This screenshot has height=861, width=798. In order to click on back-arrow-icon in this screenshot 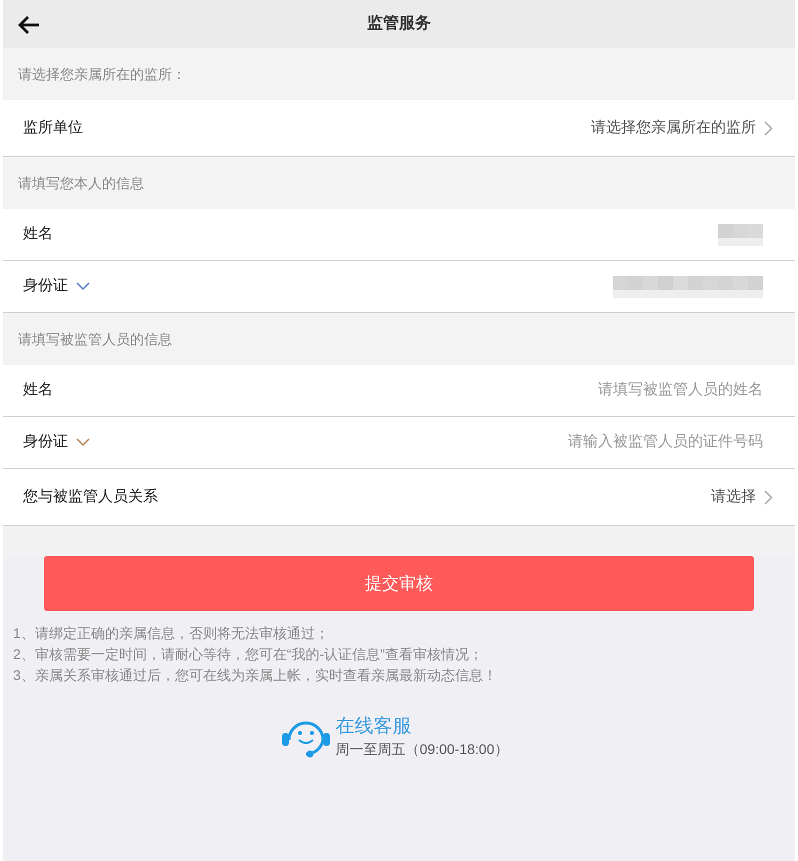, I will do `click(29, 25)`.